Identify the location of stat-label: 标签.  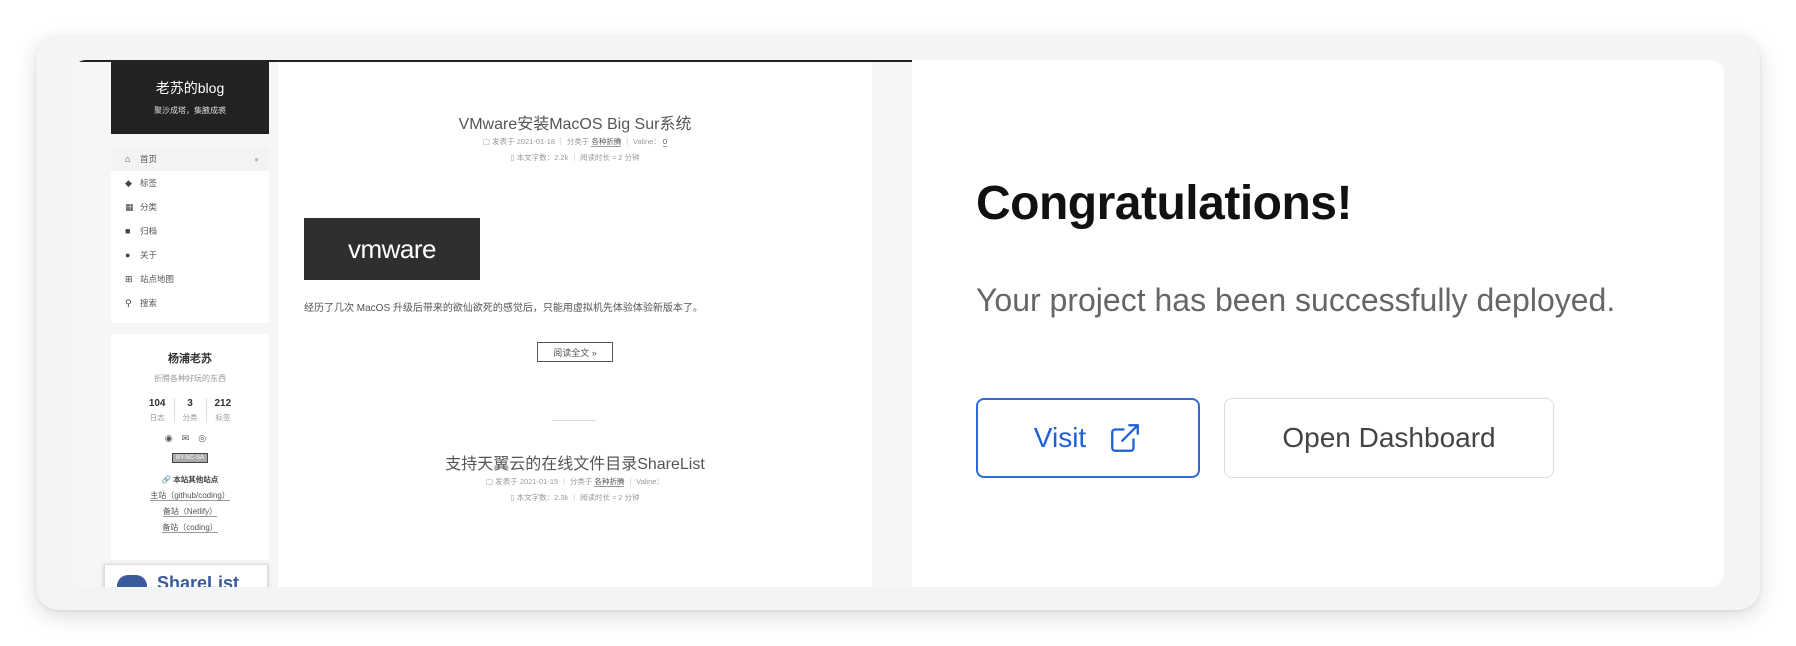
(223, 417).